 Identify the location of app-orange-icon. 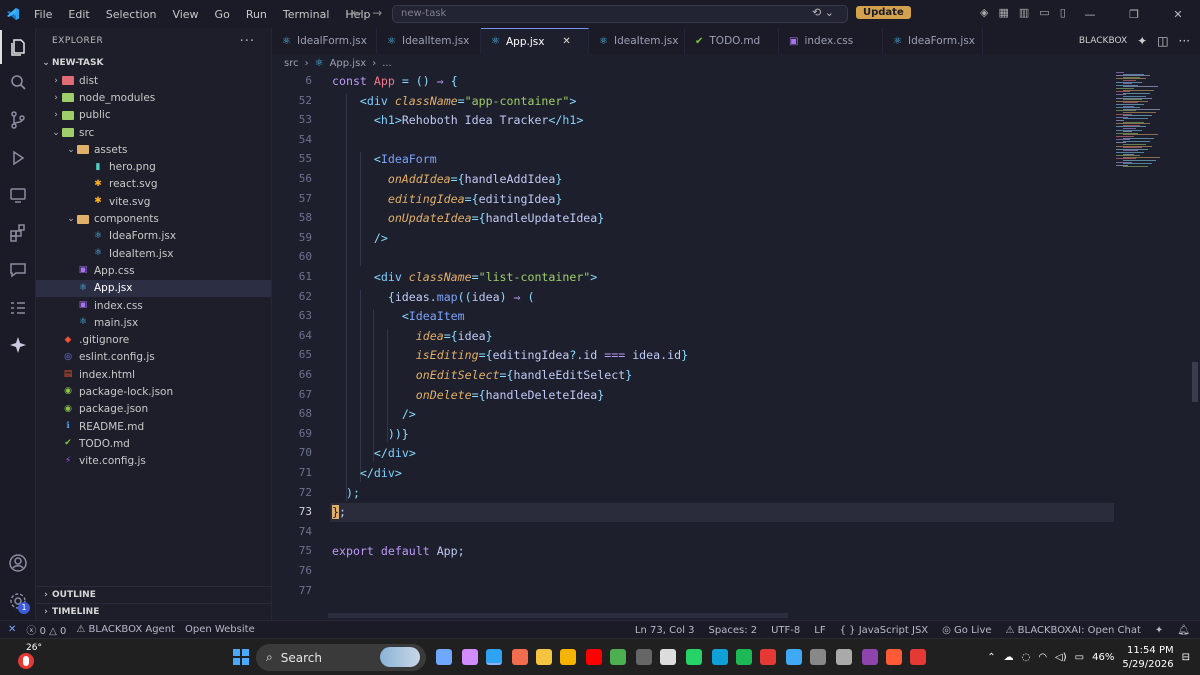
(520, 657).